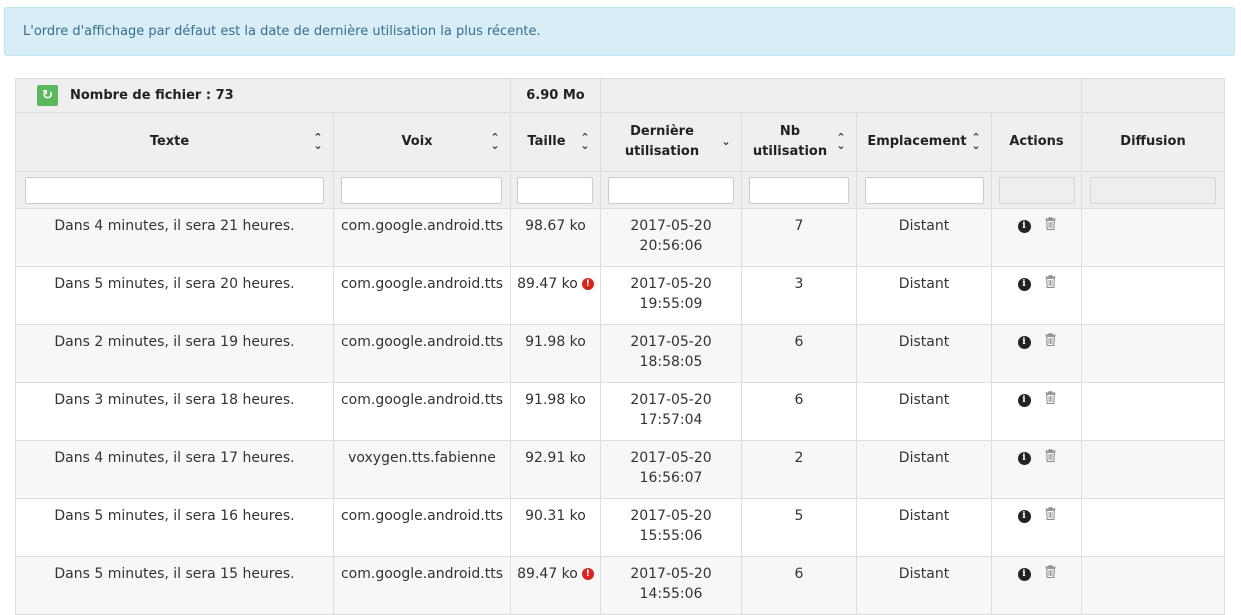 Image resolution: width=1241 pixels, height=615 pixels. Describe the element at coordinates (174, 237) in the screenshot. I see `cell-texte: Dans 4 minutes, il sera 21 heures.` at that location.